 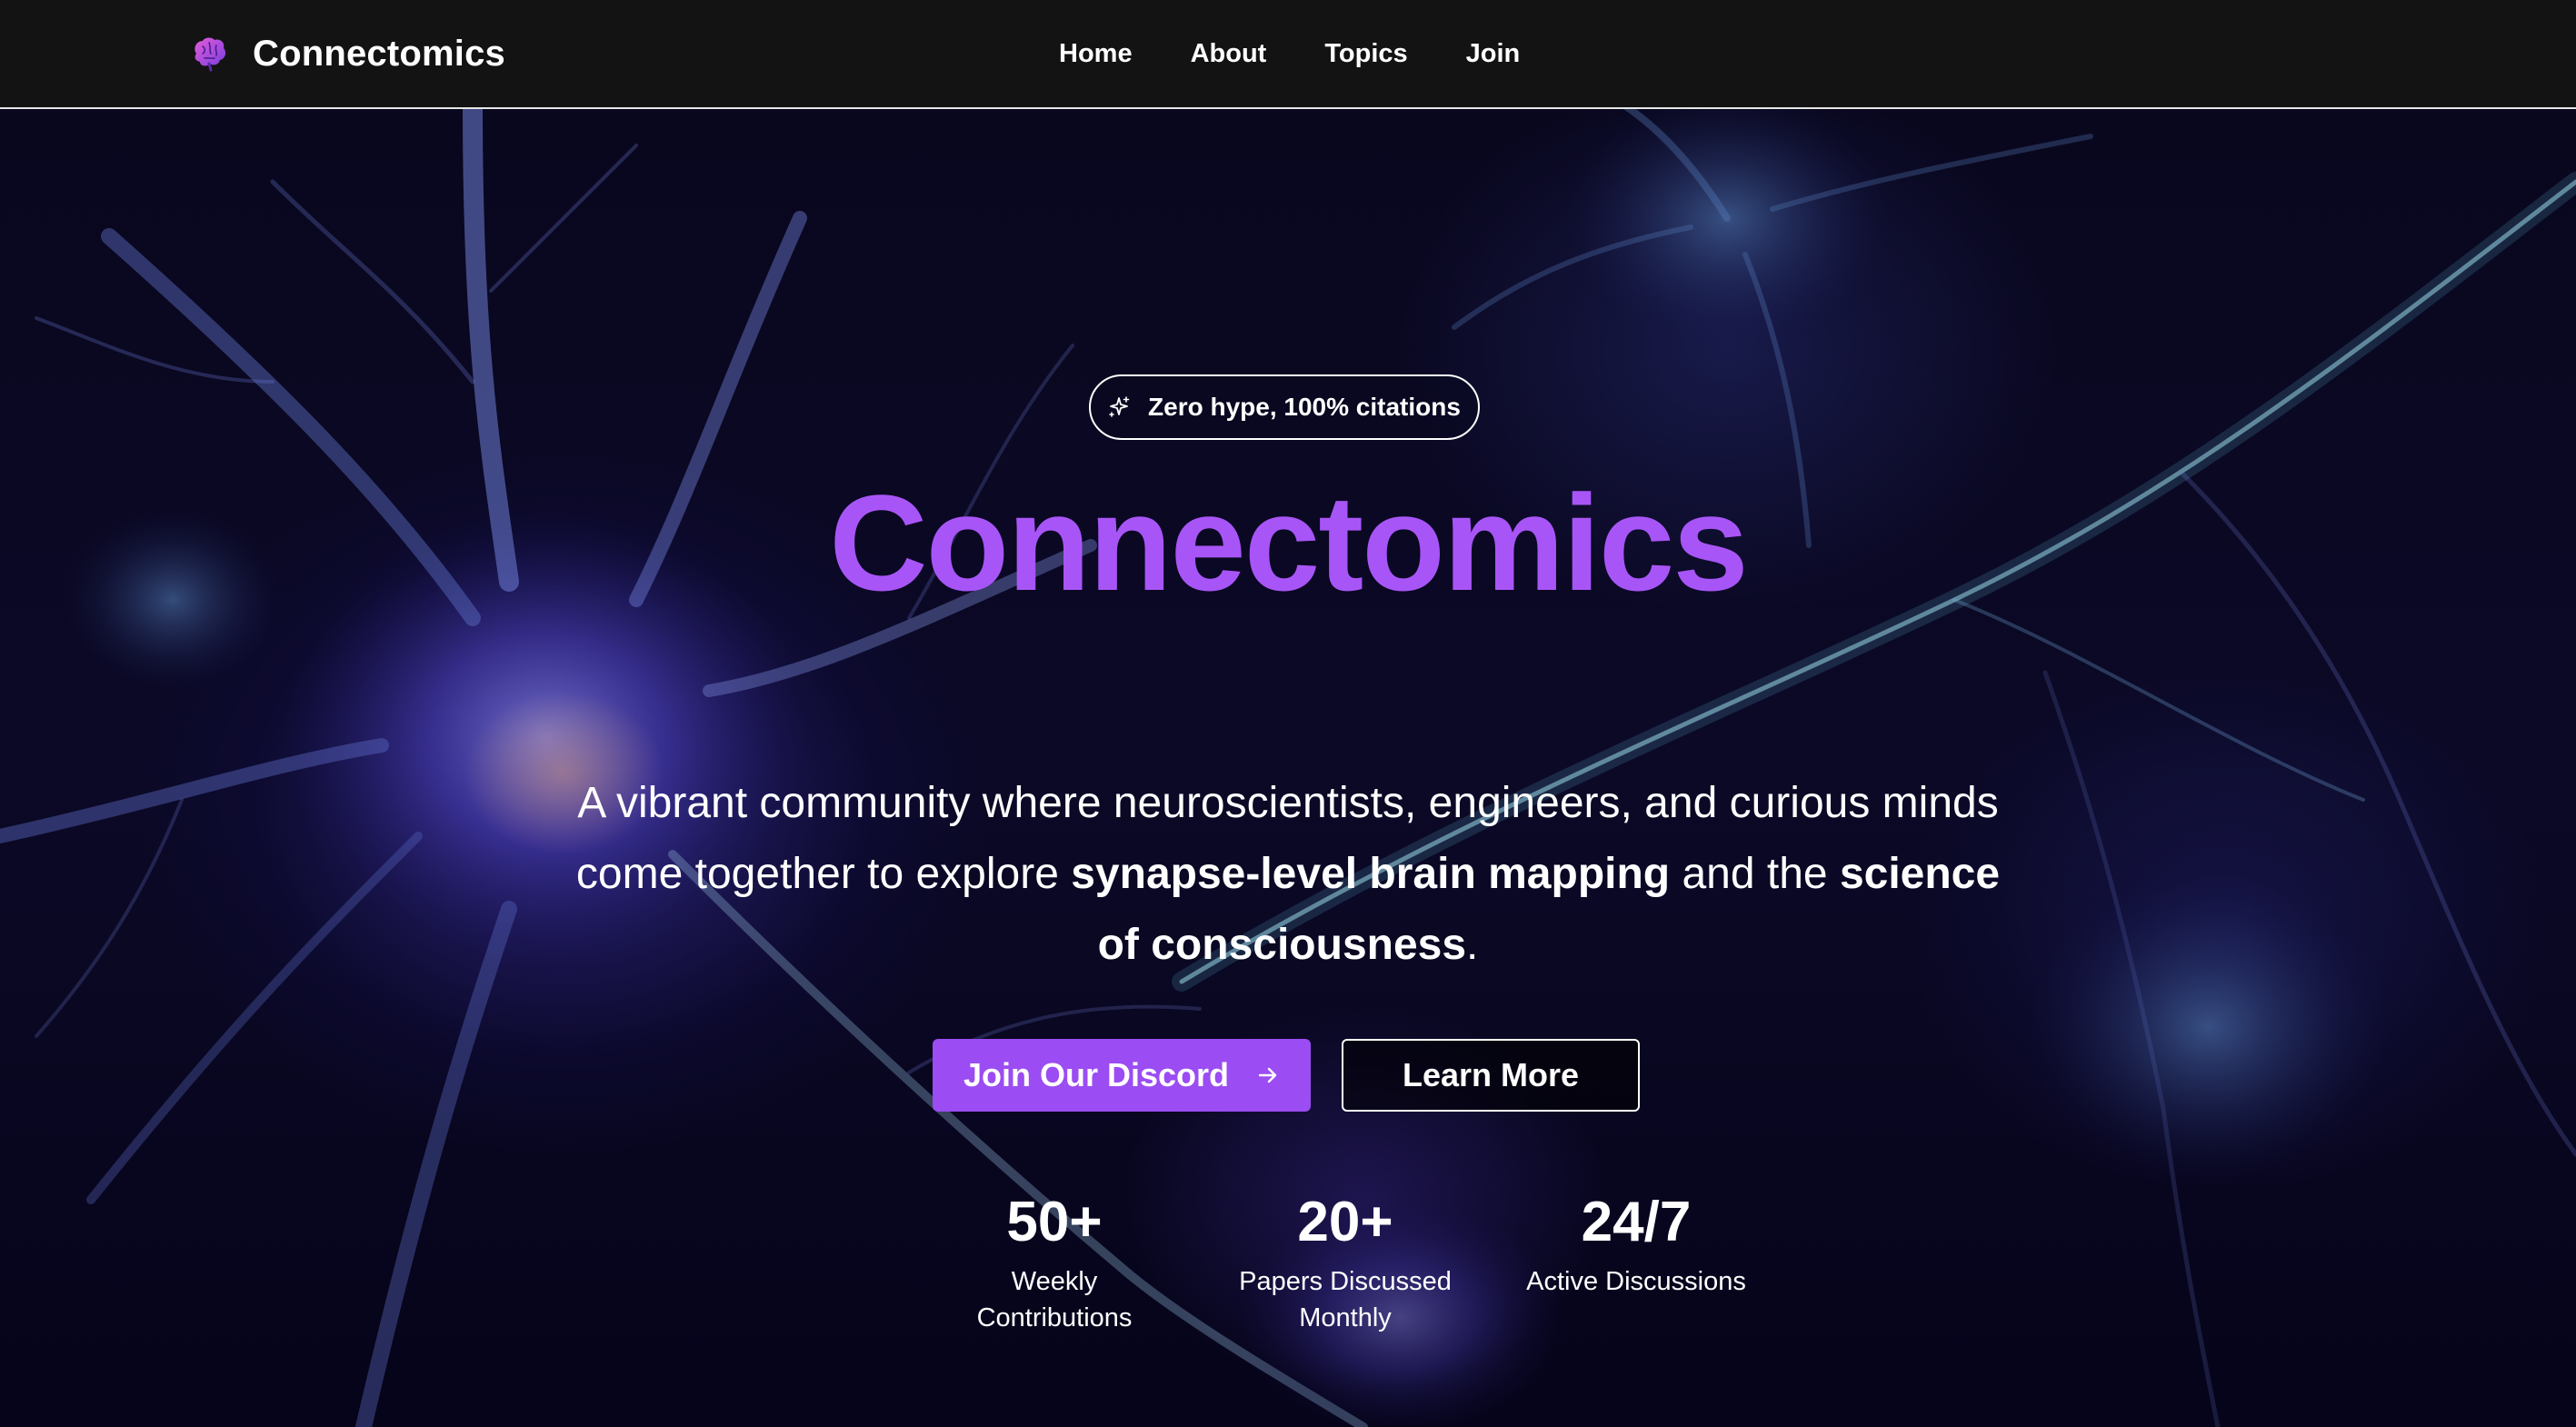 What do you see at coordinates (1096, 1074) in the screenshot?
I see `join-discord-label: Join Our Discord` at bounding box center [1096, 1074].